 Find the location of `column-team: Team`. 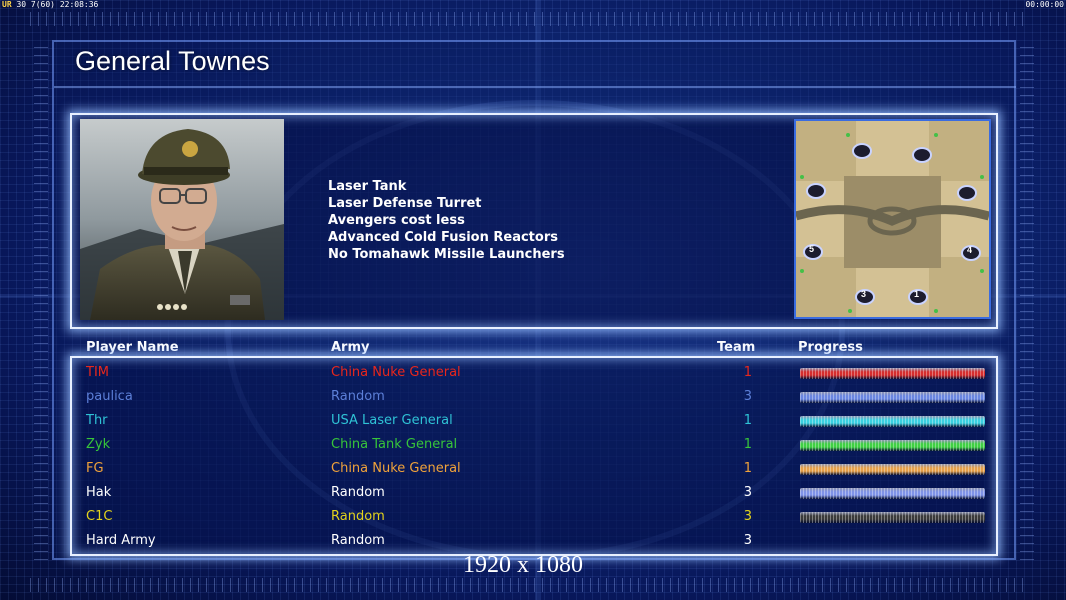

column-team: Team is located at coordinates (736, 347).